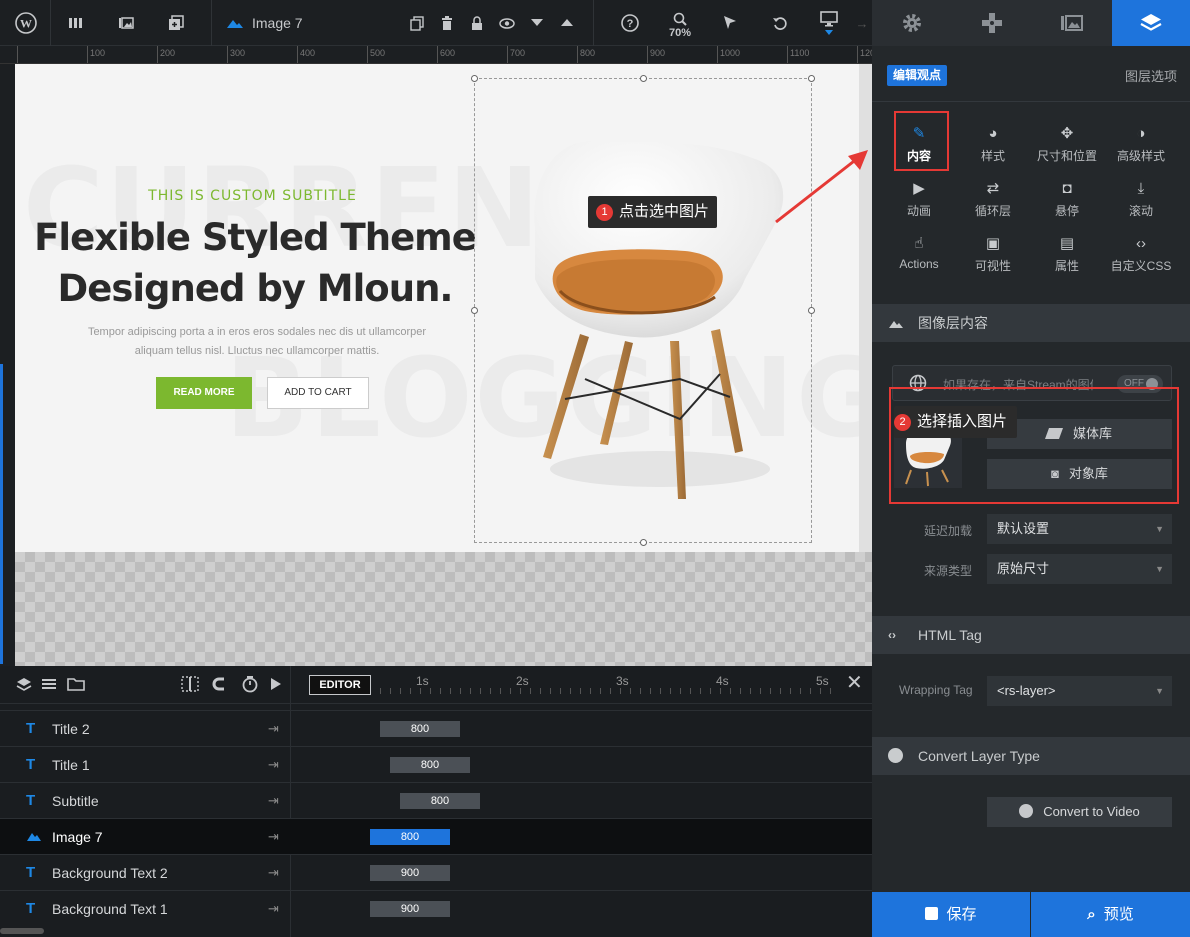  Describe the element at coordinates (49, 685) in the screenshot. I see `list-icon` at that location.